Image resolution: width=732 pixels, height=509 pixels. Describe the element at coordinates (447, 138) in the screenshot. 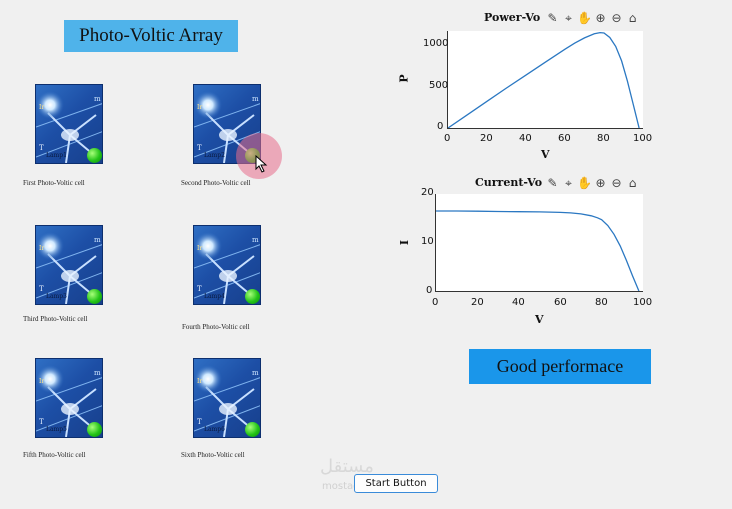

I see `power-xtick: 0` at that location.